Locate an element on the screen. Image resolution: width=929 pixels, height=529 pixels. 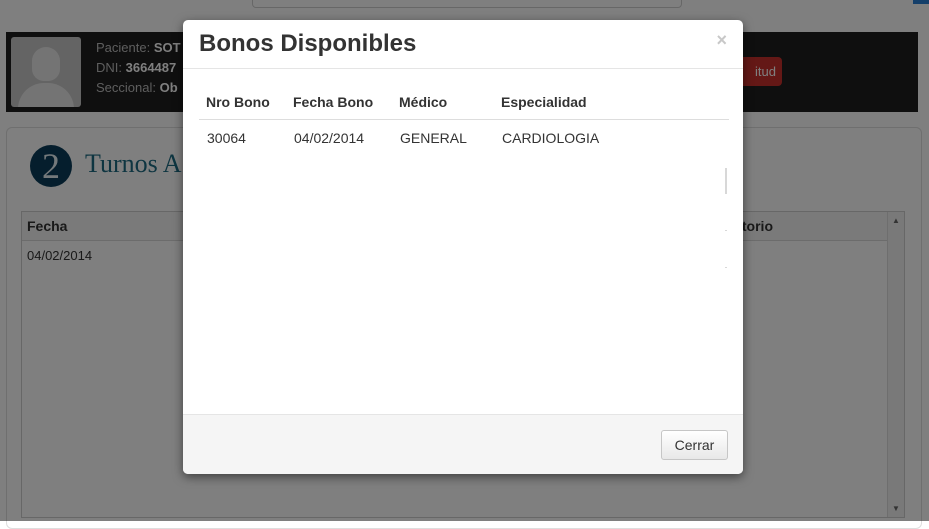
cell-nro-bono: 30064 is located at coordinates (242, 138).